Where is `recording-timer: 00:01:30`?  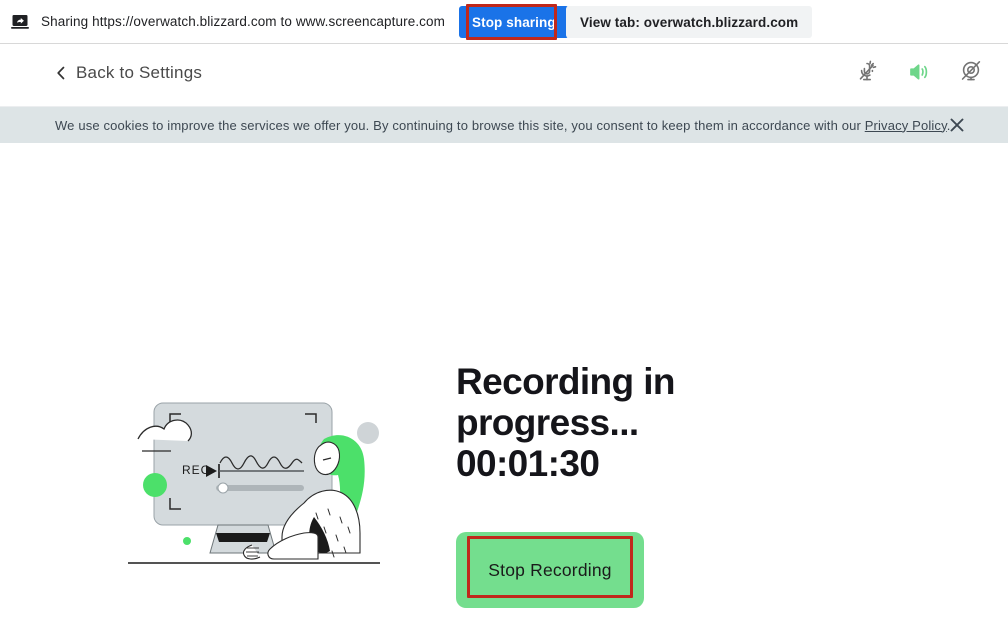
recording-timer: 00:01:30 is located at coordinates (528, 463).